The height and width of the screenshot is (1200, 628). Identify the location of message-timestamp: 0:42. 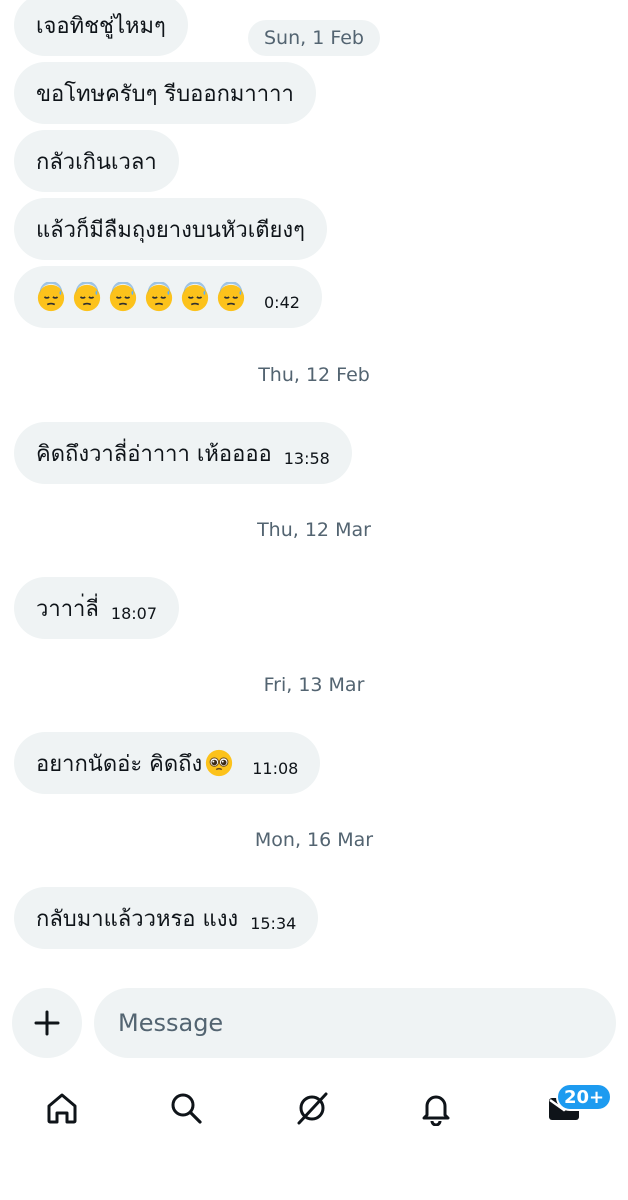
(282, 302).